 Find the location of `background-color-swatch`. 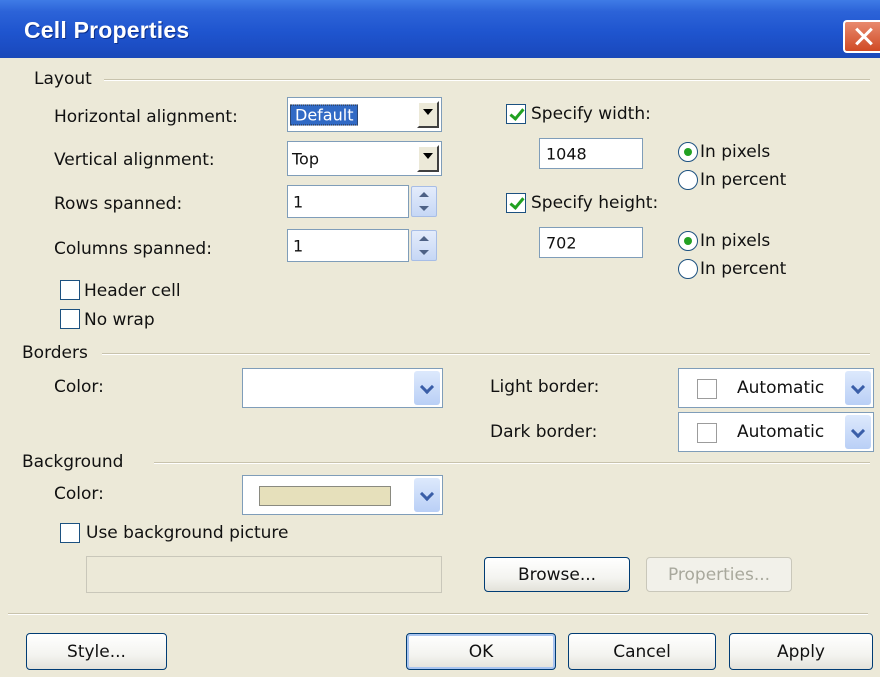

background-color-swatch is located at coordinates (325, 496).